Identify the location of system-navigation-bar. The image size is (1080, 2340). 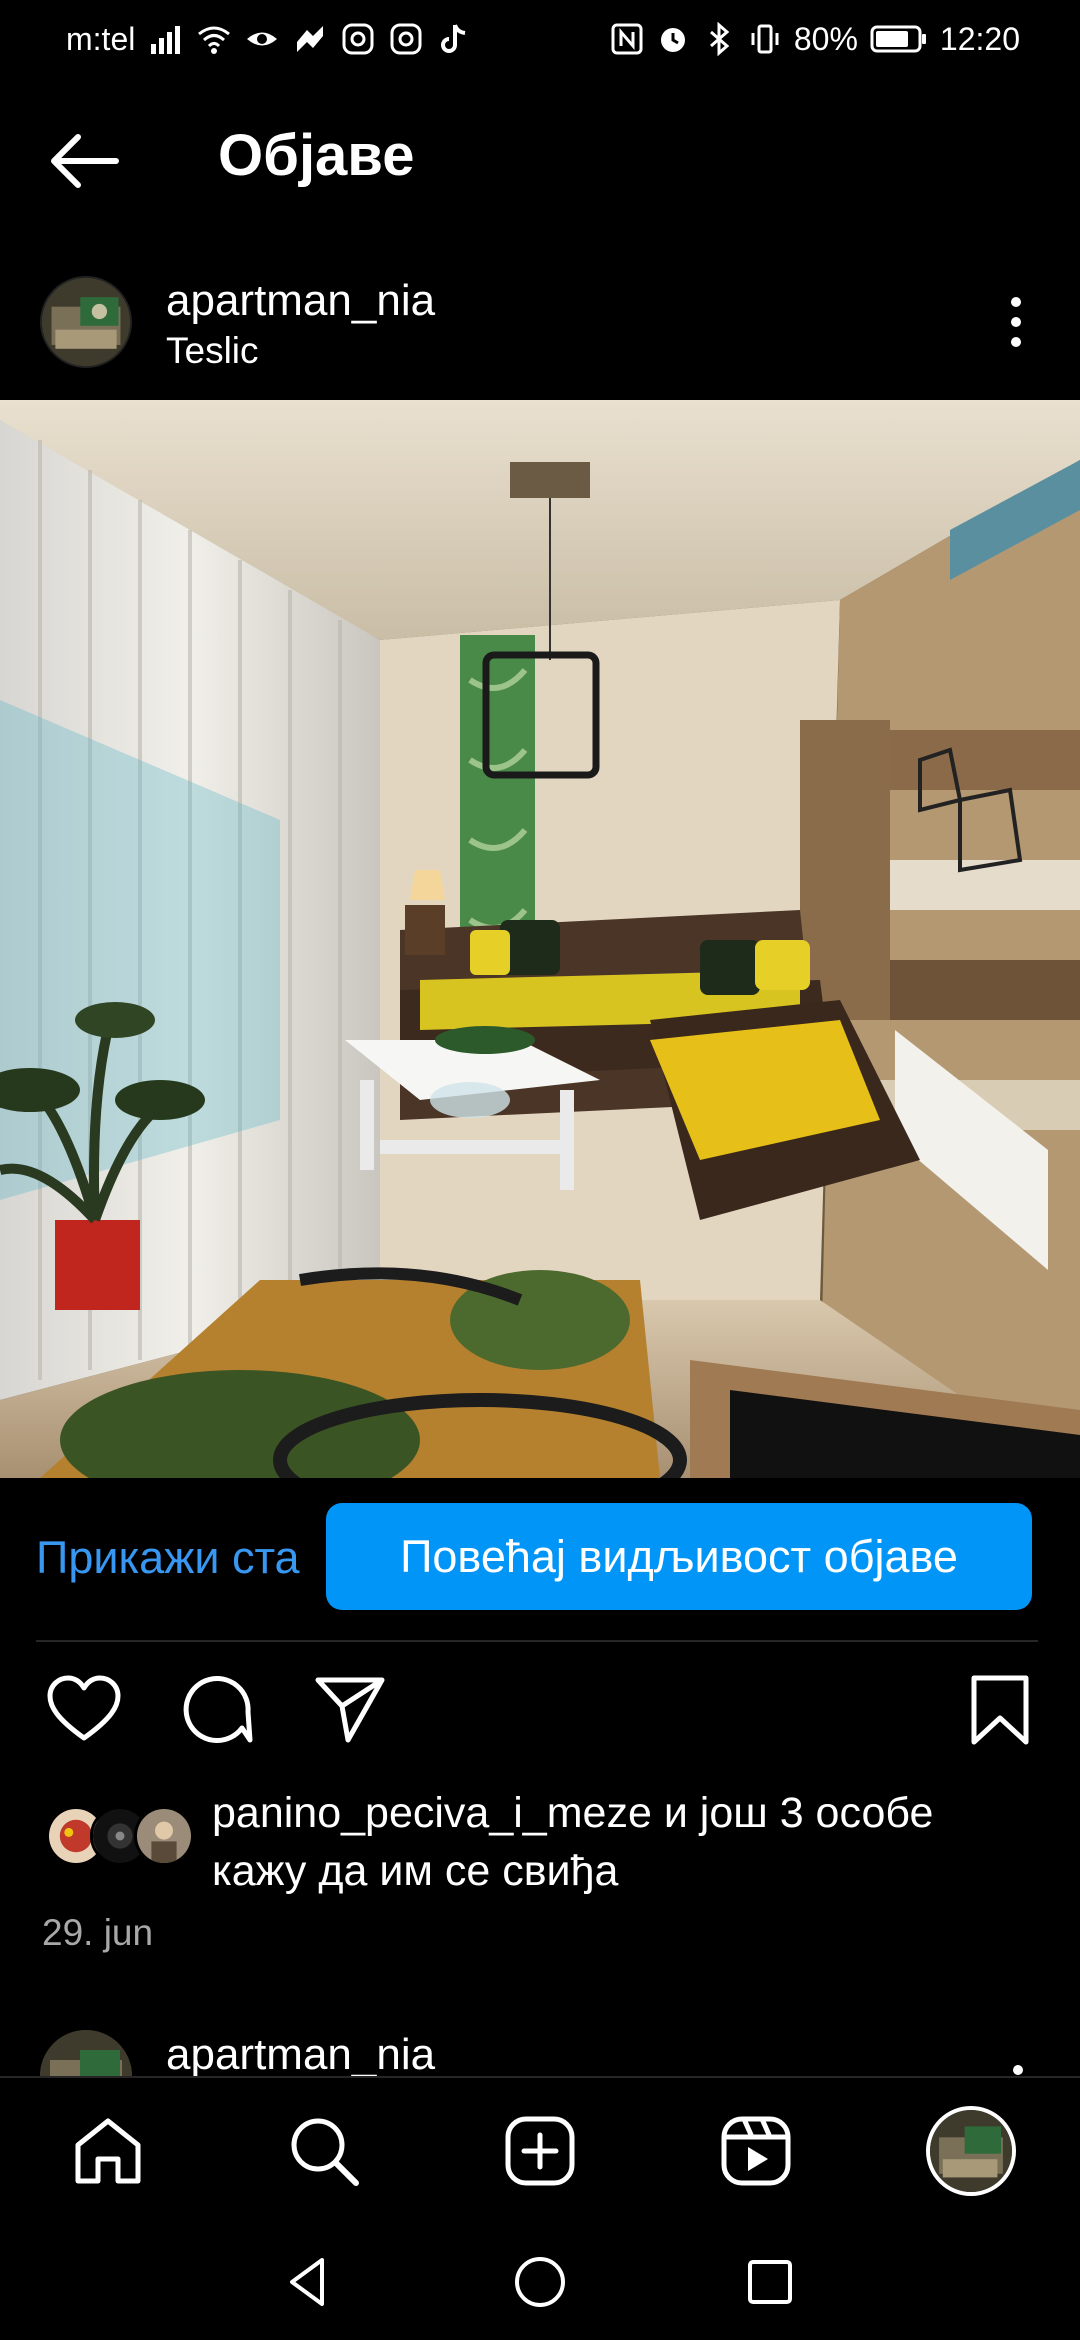
(540, 2281).